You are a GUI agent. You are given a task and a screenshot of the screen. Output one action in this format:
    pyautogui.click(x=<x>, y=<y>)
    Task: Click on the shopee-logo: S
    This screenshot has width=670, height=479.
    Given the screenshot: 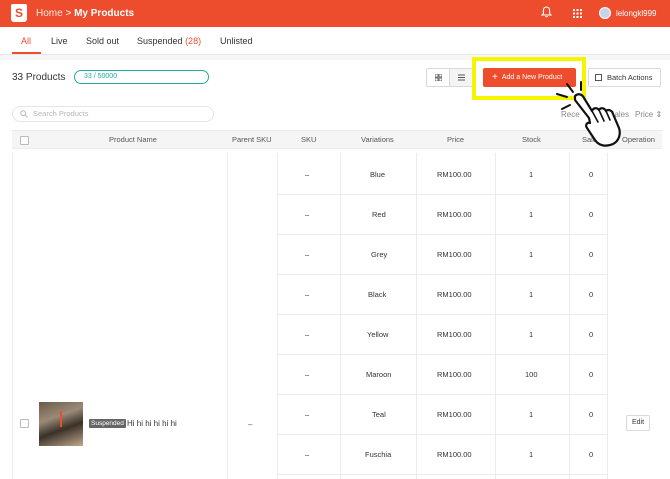 What is the action you would take?
    pyautogui.click(x=19, y=13)
    